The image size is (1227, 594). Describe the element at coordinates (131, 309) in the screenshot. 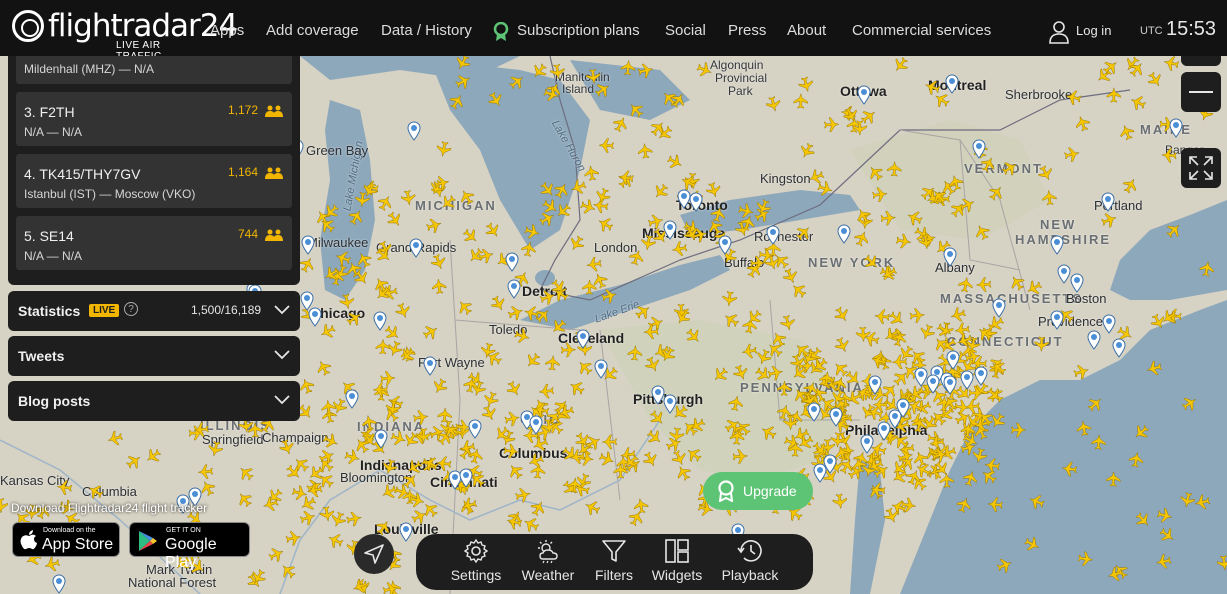

I see `help-icon: ?` at that location.